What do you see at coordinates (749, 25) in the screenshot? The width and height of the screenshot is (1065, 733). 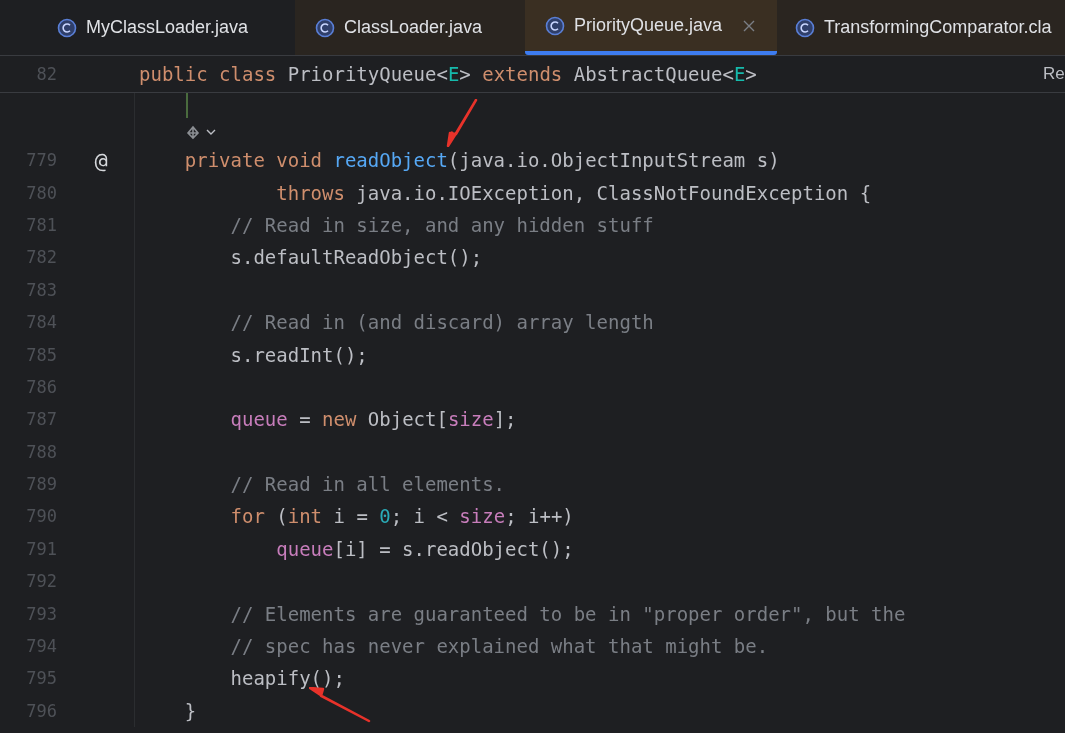 I see `close-icon` at bounding box center [749, 25].